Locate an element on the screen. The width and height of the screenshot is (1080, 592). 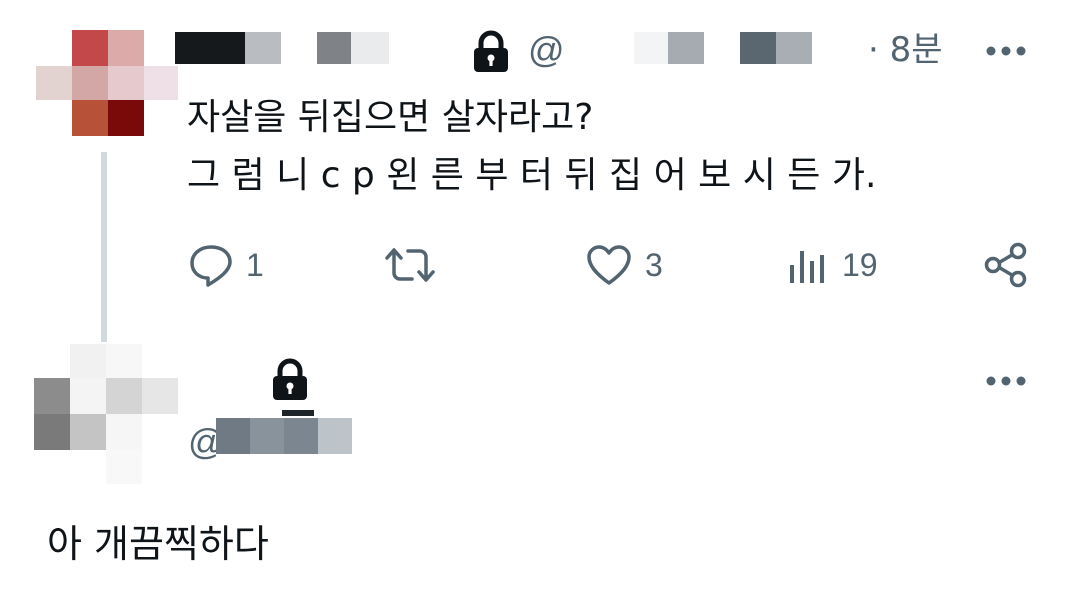
share-icon is located at coordinates (1005, 265).